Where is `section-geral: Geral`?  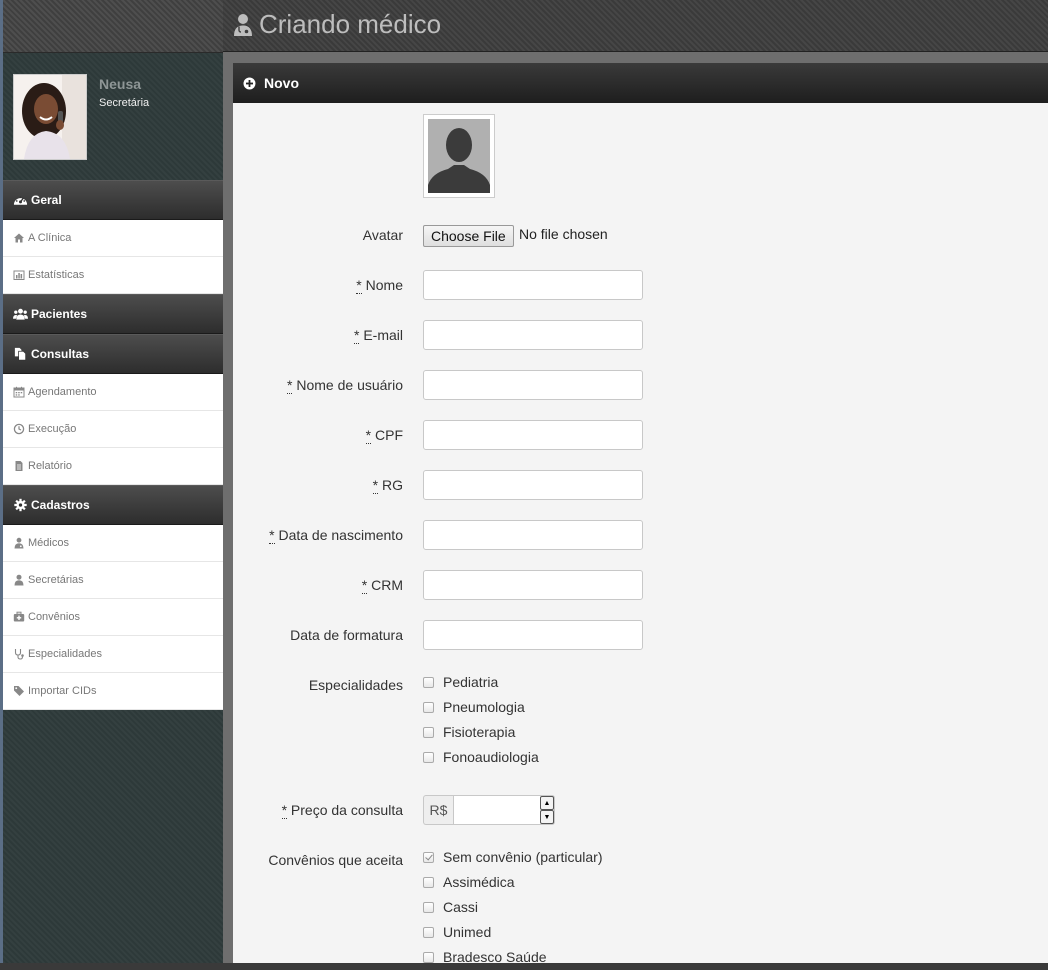
section-geral: Geral is located at coordinates (113, 200).